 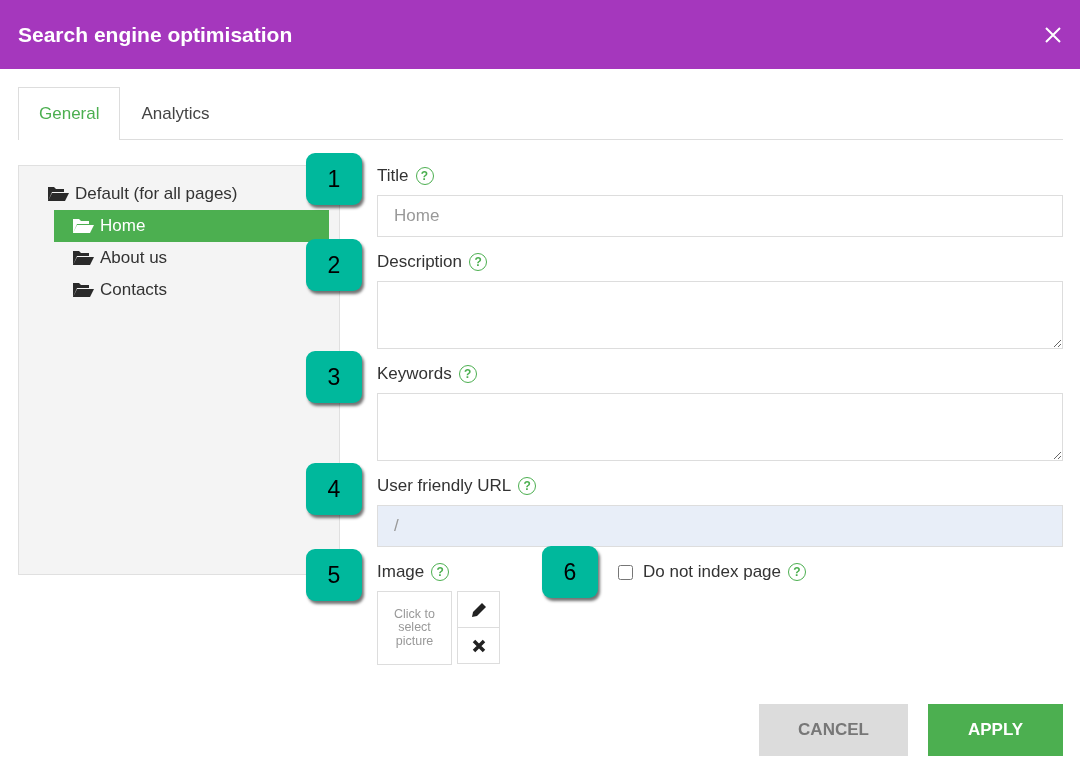 What do you see at coordinates (444, 486) in the screenshot?
I see `field-label: User friendly URL` at bounding box center [444, 486].